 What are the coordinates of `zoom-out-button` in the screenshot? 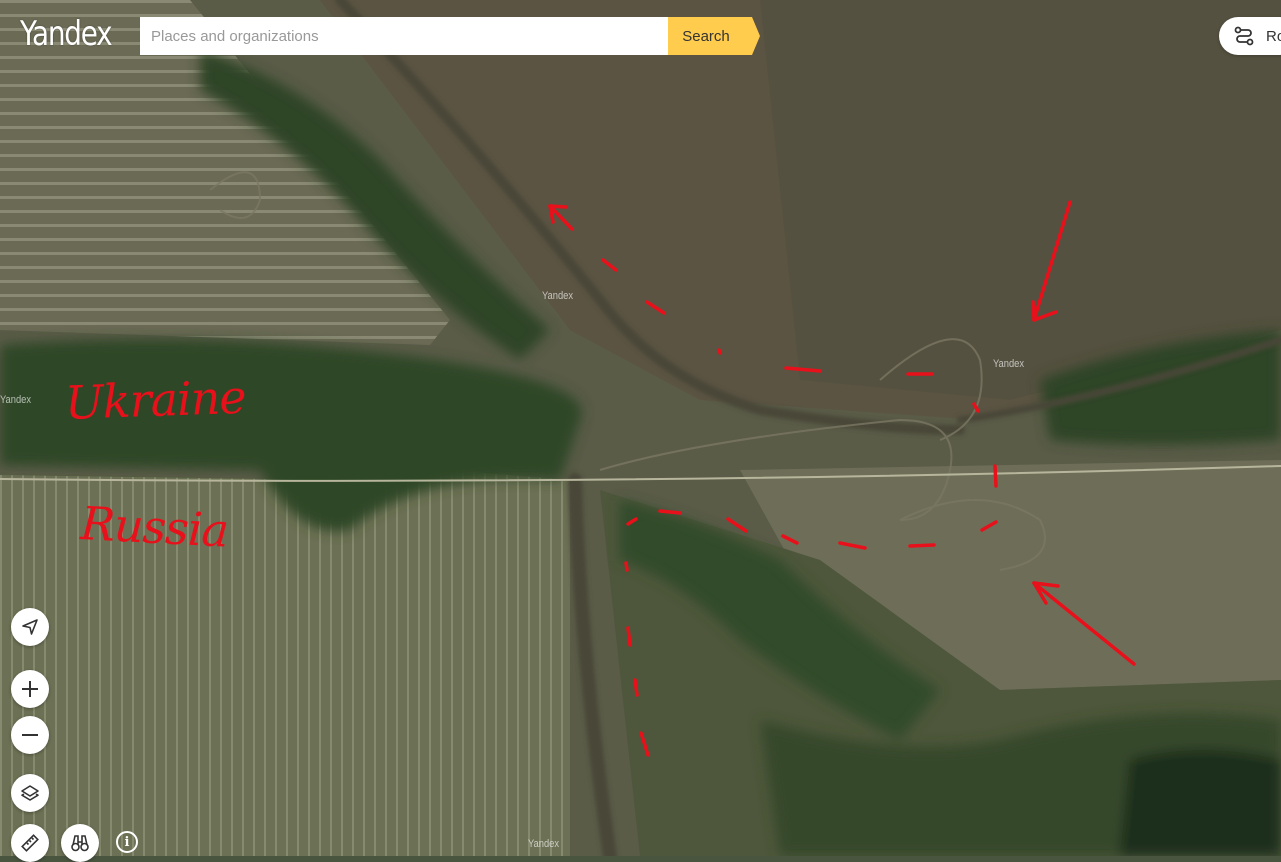 It's located at (30, 735).